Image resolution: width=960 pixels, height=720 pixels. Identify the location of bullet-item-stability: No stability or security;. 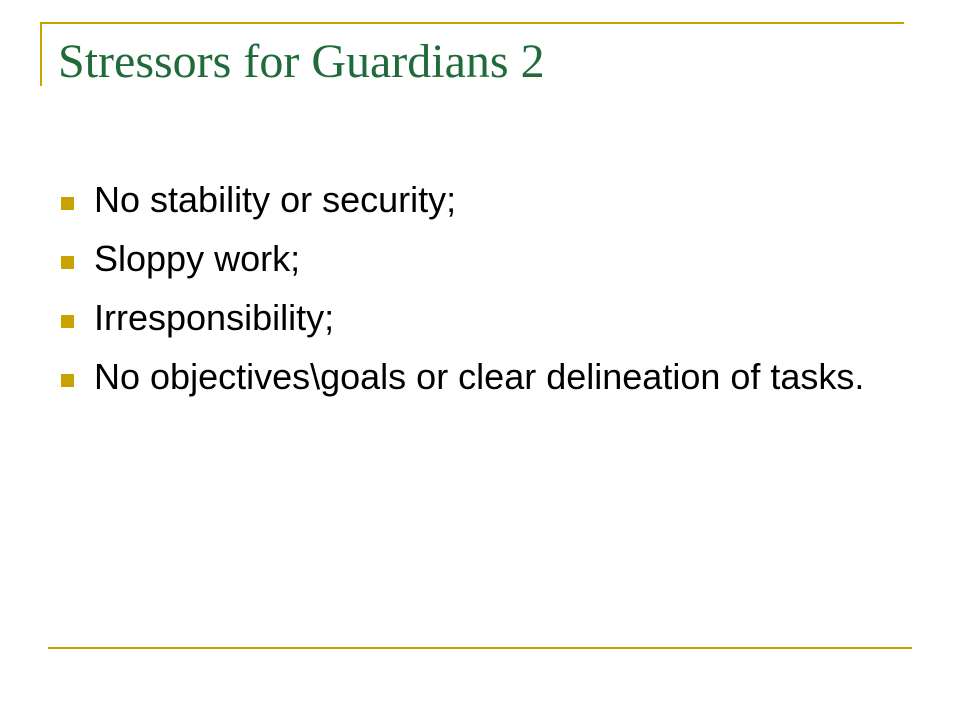
(484, 200).